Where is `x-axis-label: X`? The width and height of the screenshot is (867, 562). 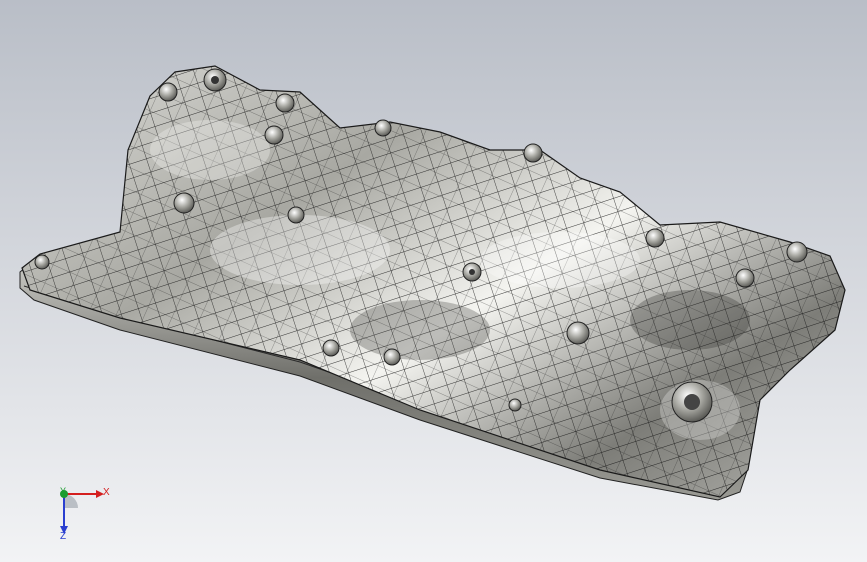
x-axis-label: X is located at coordinates (106, 492).